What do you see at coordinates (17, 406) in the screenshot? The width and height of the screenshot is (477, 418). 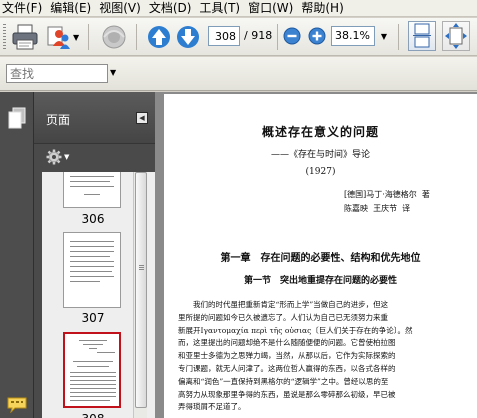 I see `comments-icon` at bounding box center [17, 406].